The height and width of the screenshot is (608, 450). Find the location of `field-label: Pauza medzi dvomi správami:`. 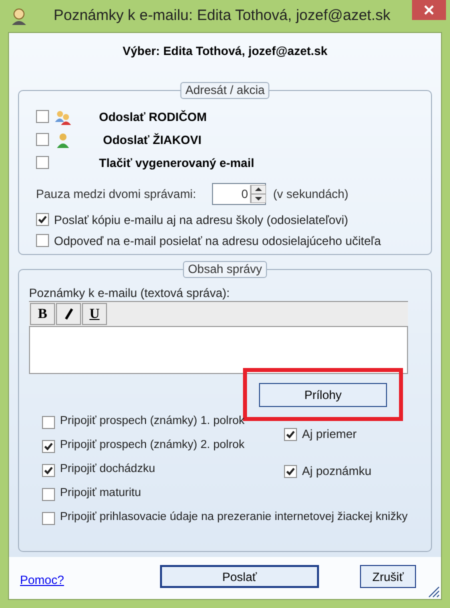

field-label: Pauza medzi dvomi správami: is located at coordinates (116, 194).